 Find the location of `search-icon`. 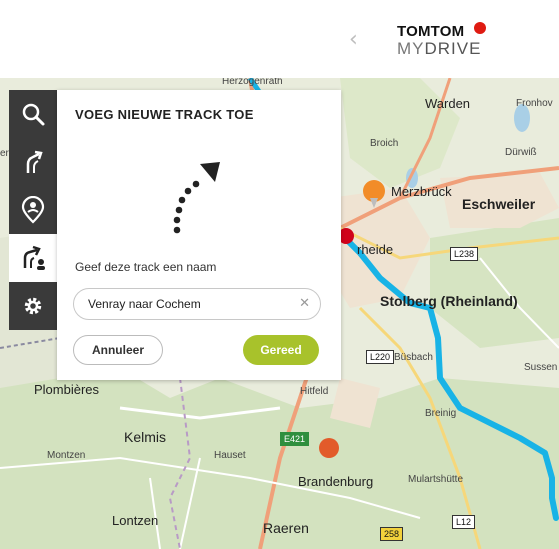

search-icon is located at coordinates (33, 114).